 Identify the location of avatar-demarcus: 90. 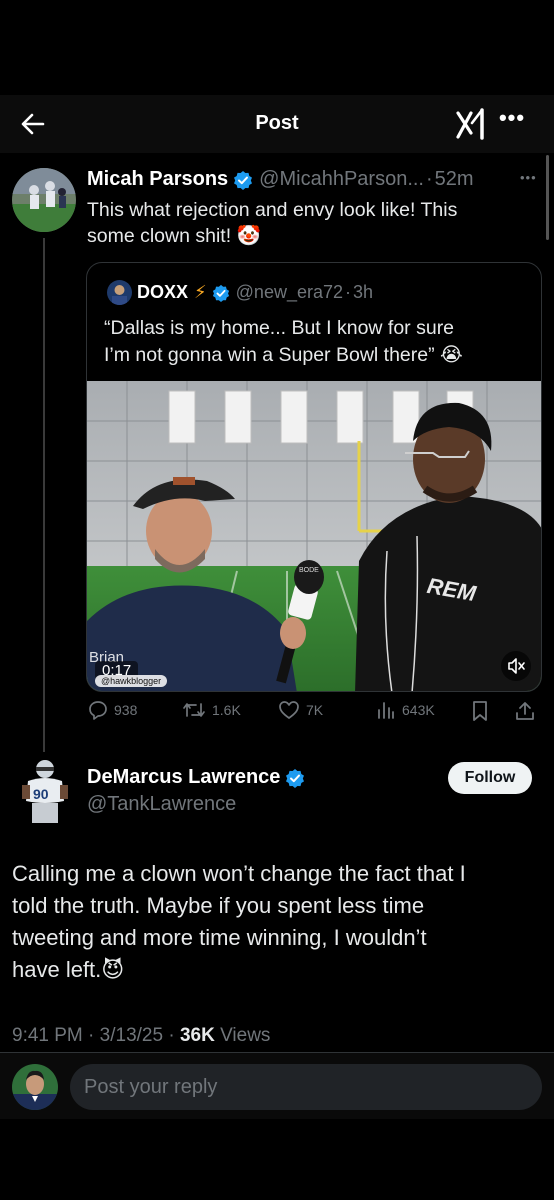
(45, 791).